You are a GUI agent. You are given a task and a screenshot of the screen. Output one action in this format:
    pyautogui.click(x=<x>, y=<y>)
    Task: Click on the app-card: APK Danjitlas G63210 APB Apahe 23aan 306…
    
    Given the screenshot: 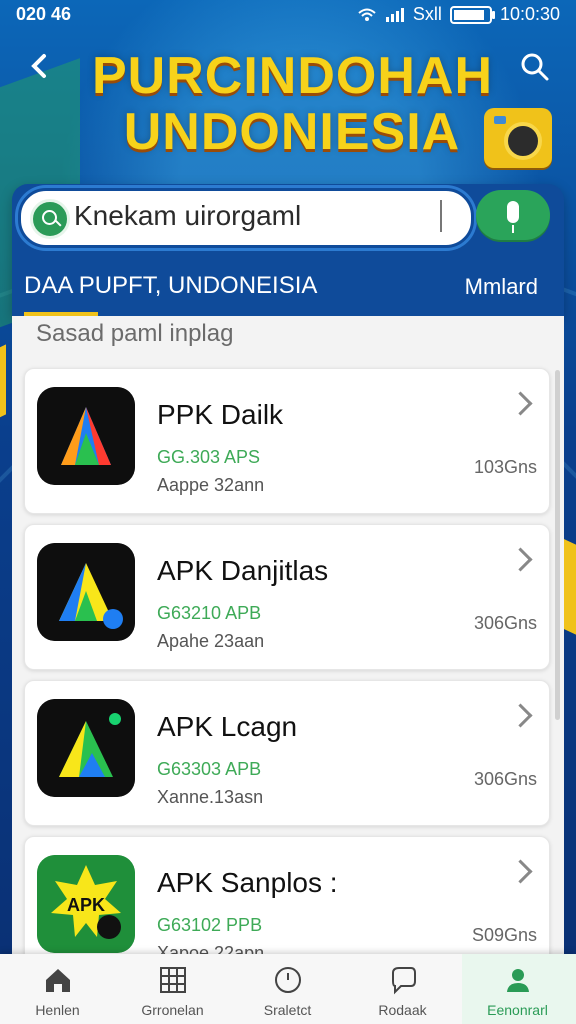 What is the action you would take?
    pyautogui.click(x=287, y=597)
    